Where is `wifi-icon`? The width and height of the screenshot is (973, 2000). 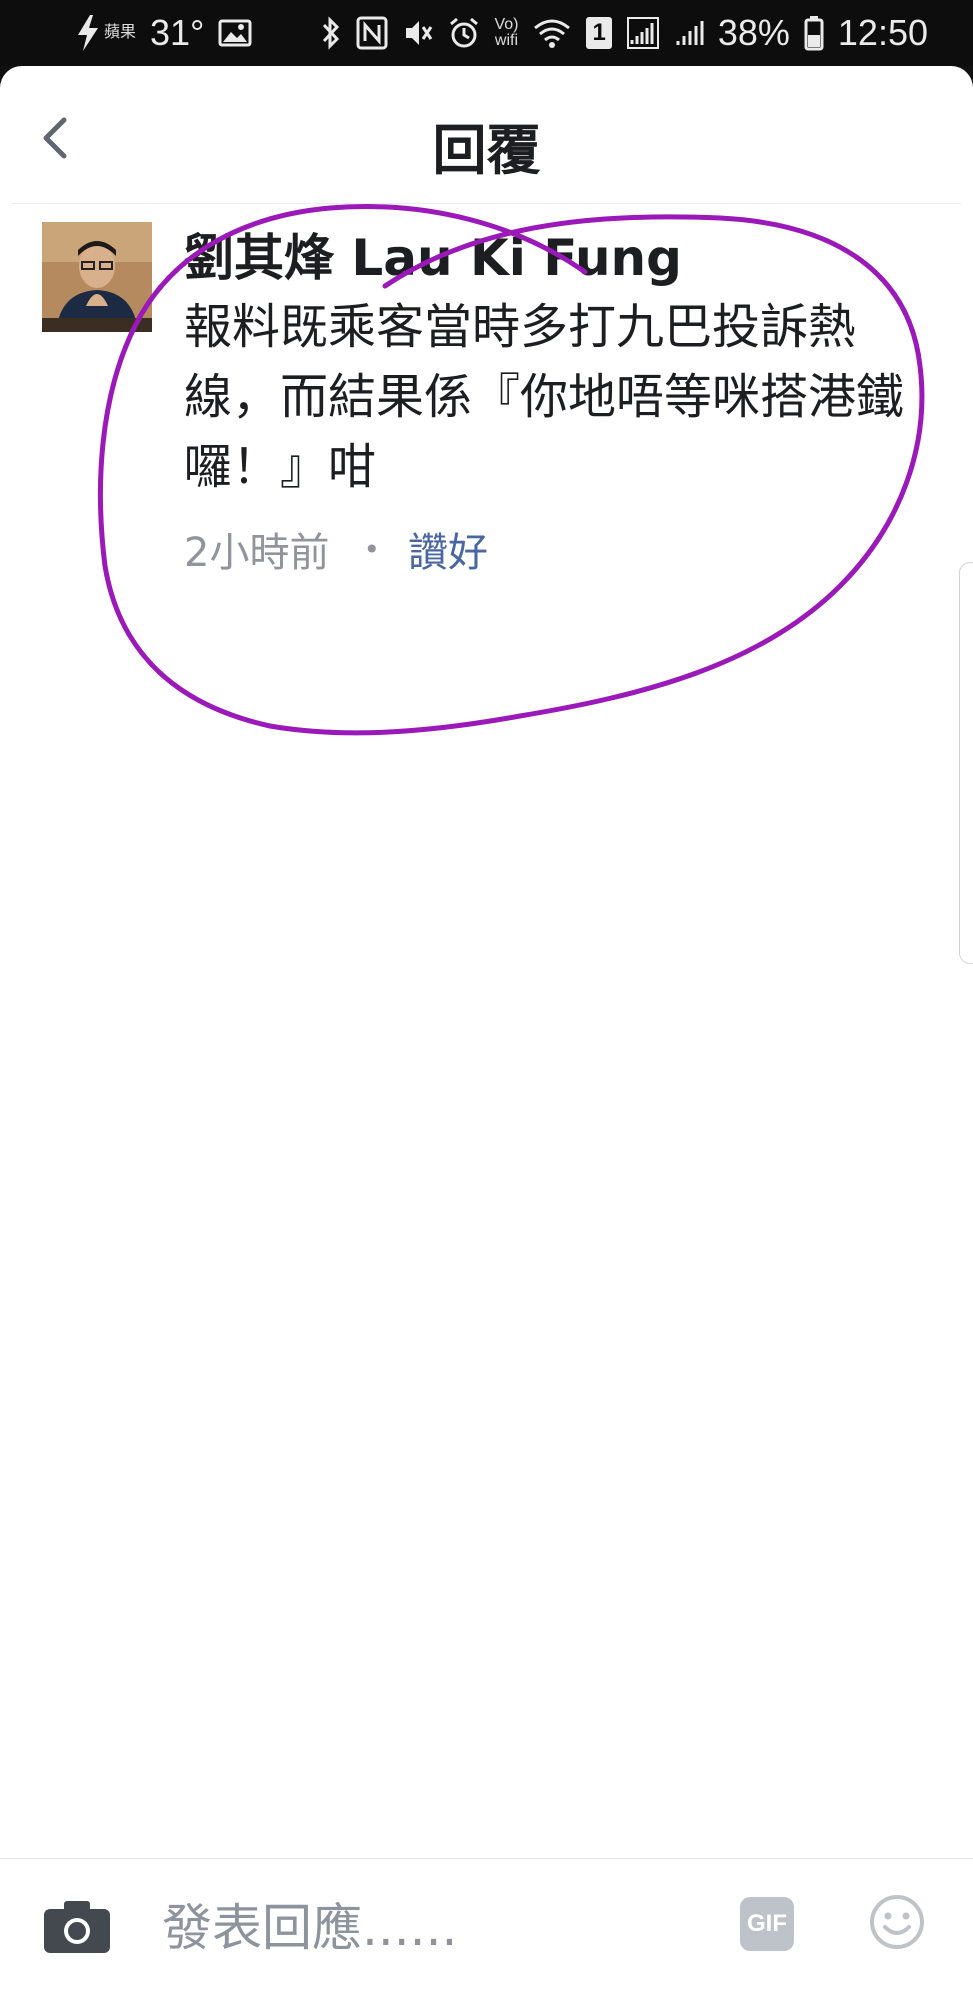
wifi-icon is located at coordinates (552, 33).